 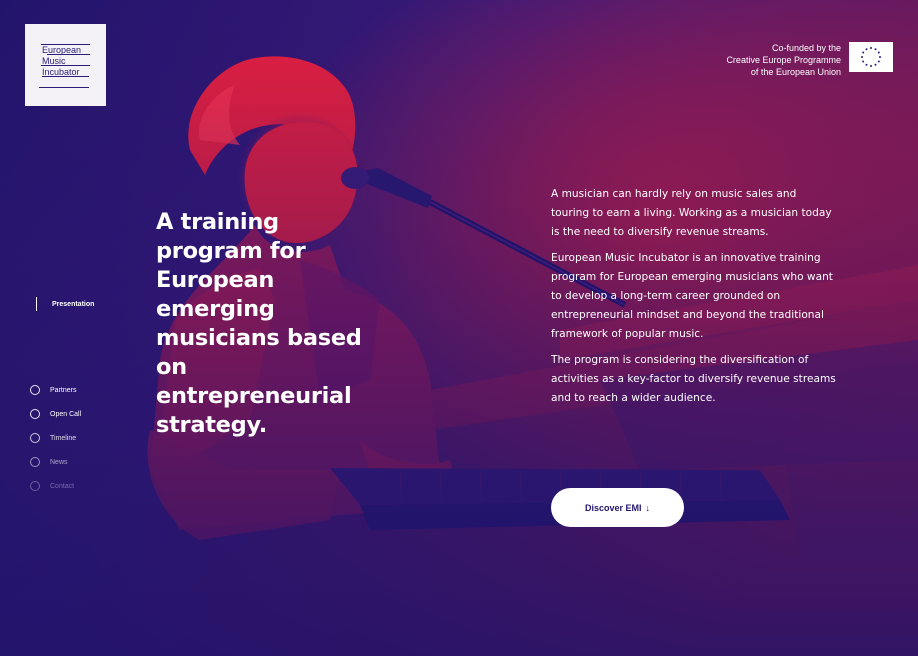 What do you see at coordinates (806, 48) in the screenshot?
I see `funding-line-1: Co-funded by the` at bounding box center [806, 48].